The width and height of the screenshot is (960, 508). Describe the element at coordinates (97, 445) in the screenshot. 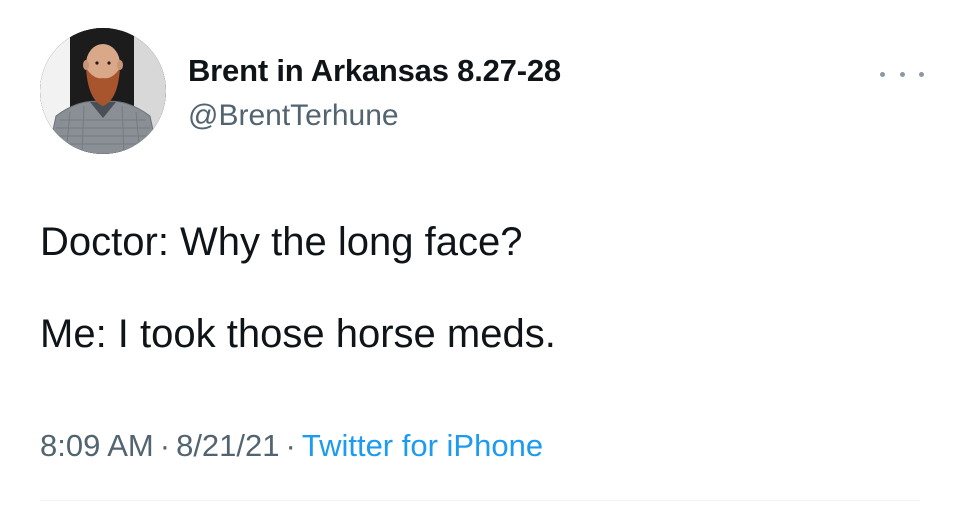

I see `tweet-time: 8:09 AM` at that location.